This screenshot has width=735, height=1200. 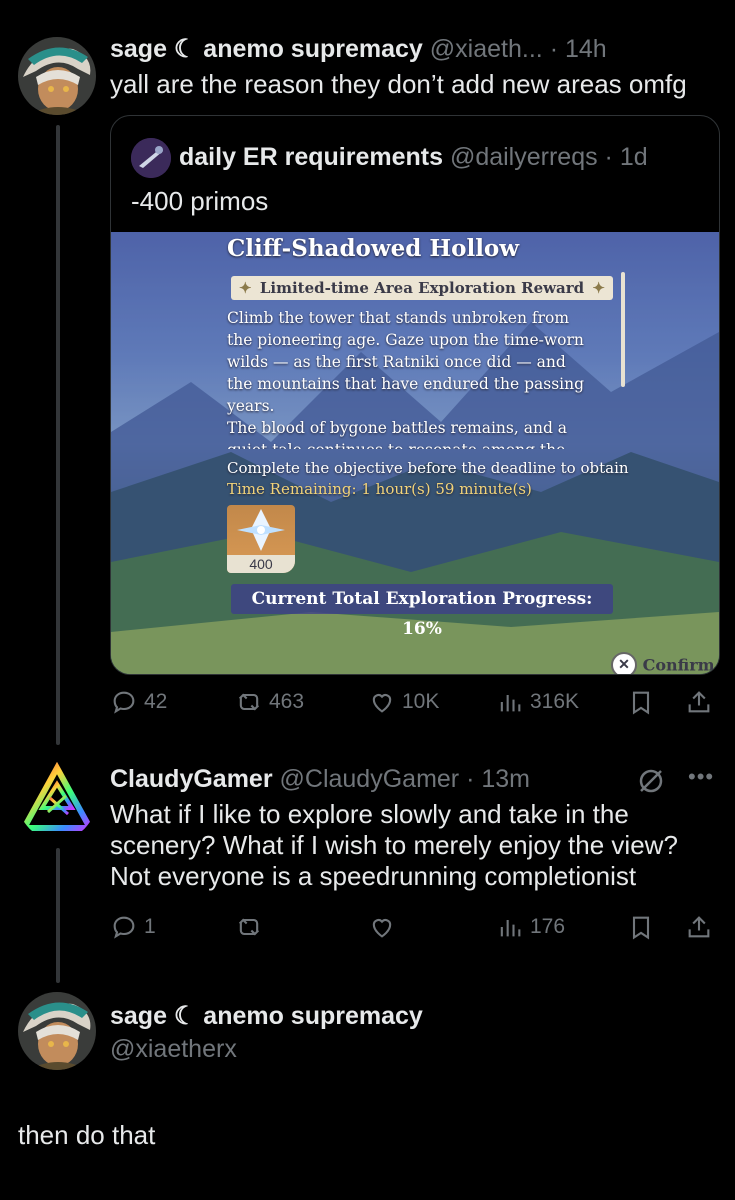 What do you see at coordinates (151, 158) in the screenshot?
I see `quoted-avatar` at bounding box center [151, 158].